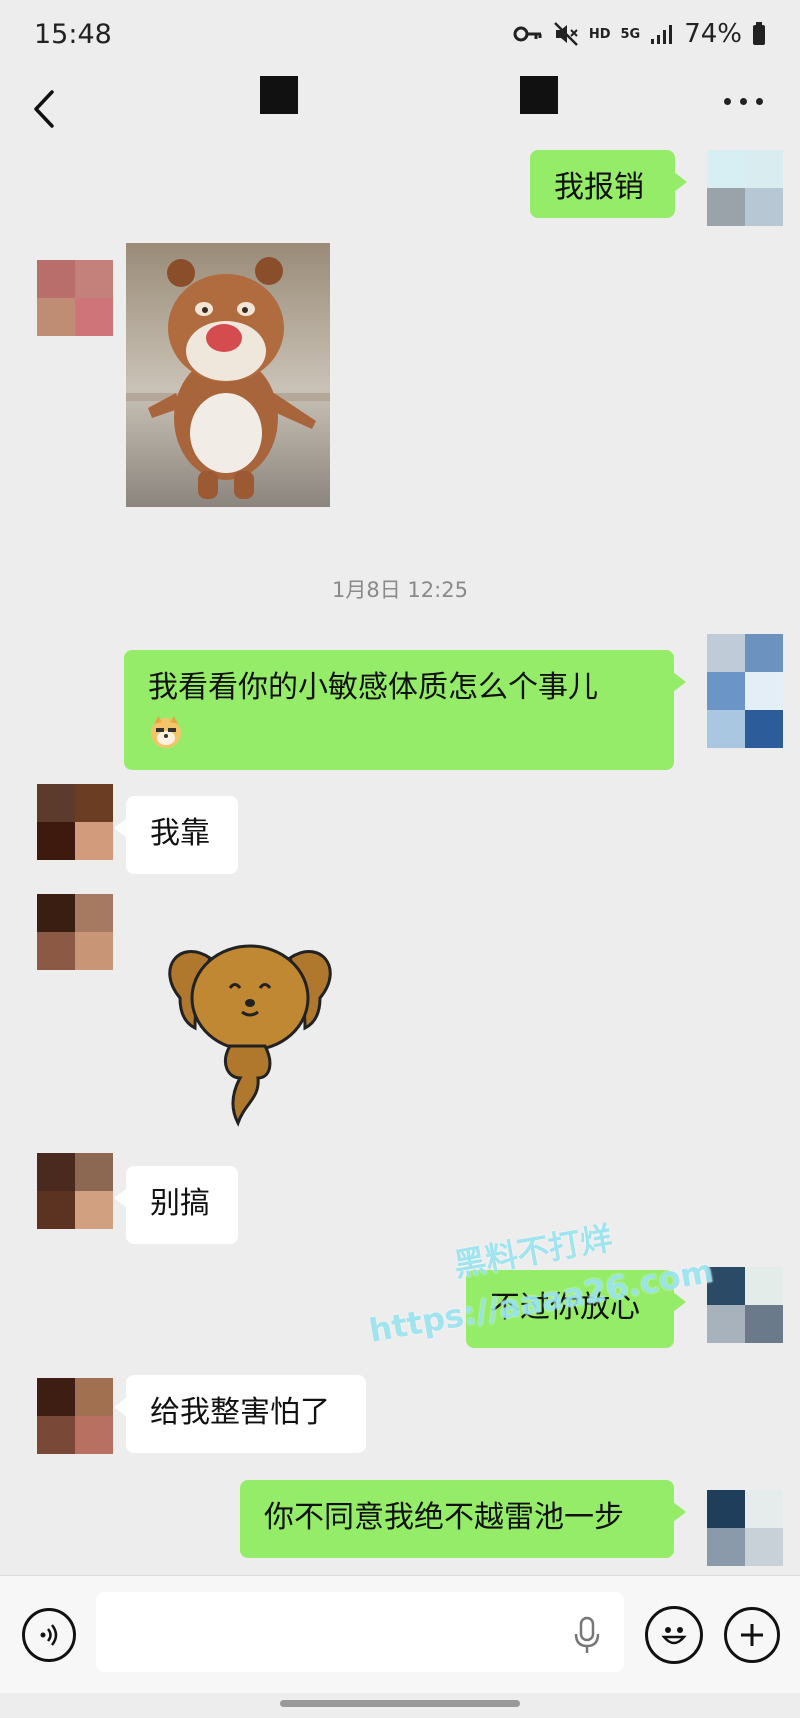 This screenshot has width=800, height=1718. Describe the element at coordinates (527, 34) in the screenshot. I see `key-icon` at that location.